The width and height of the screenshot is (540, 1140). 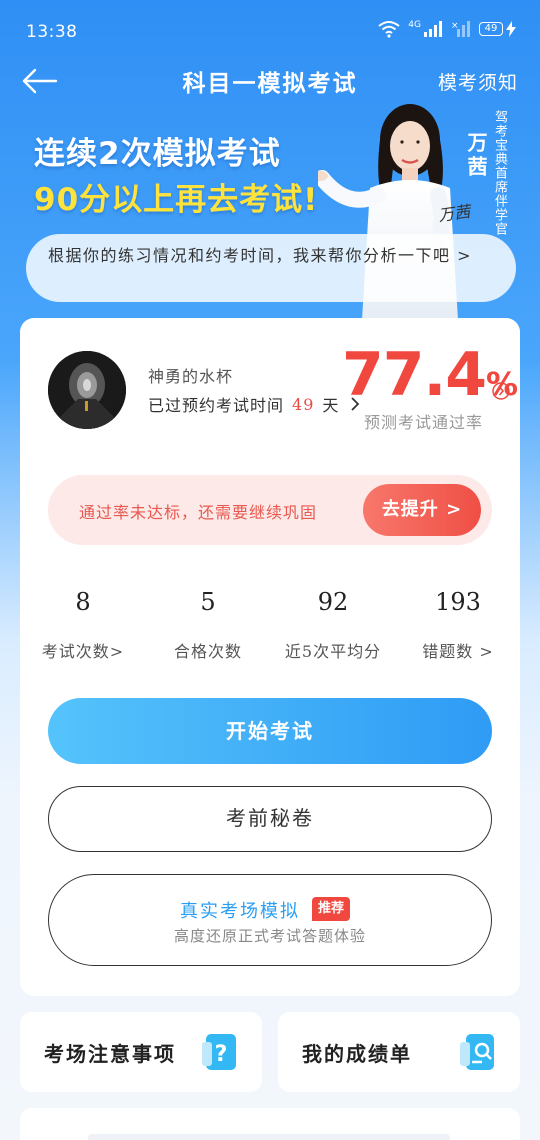 I want to click on avatar-image, so click(x=87, y=390).